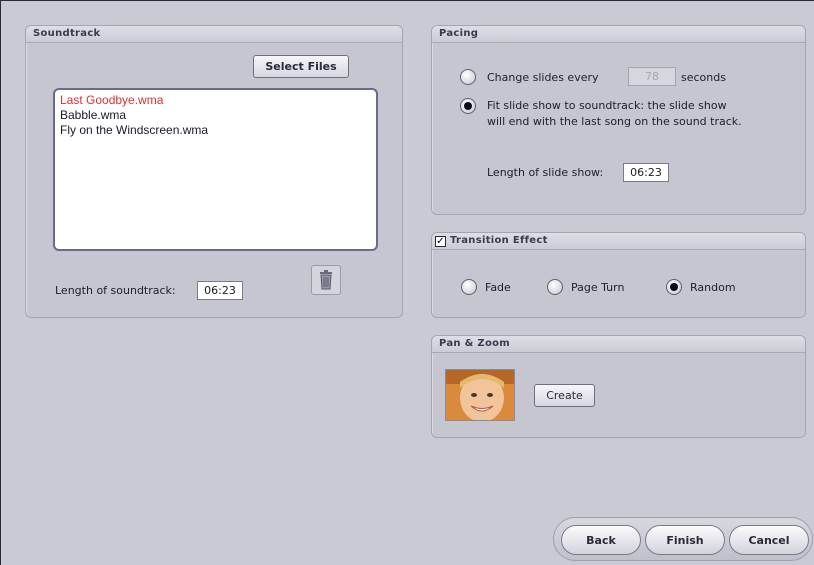  What do you see at coordinates (468, 106) in the screenshot?
I see `fit-to-soundtrack-radio` at bounding box center [468, 106].